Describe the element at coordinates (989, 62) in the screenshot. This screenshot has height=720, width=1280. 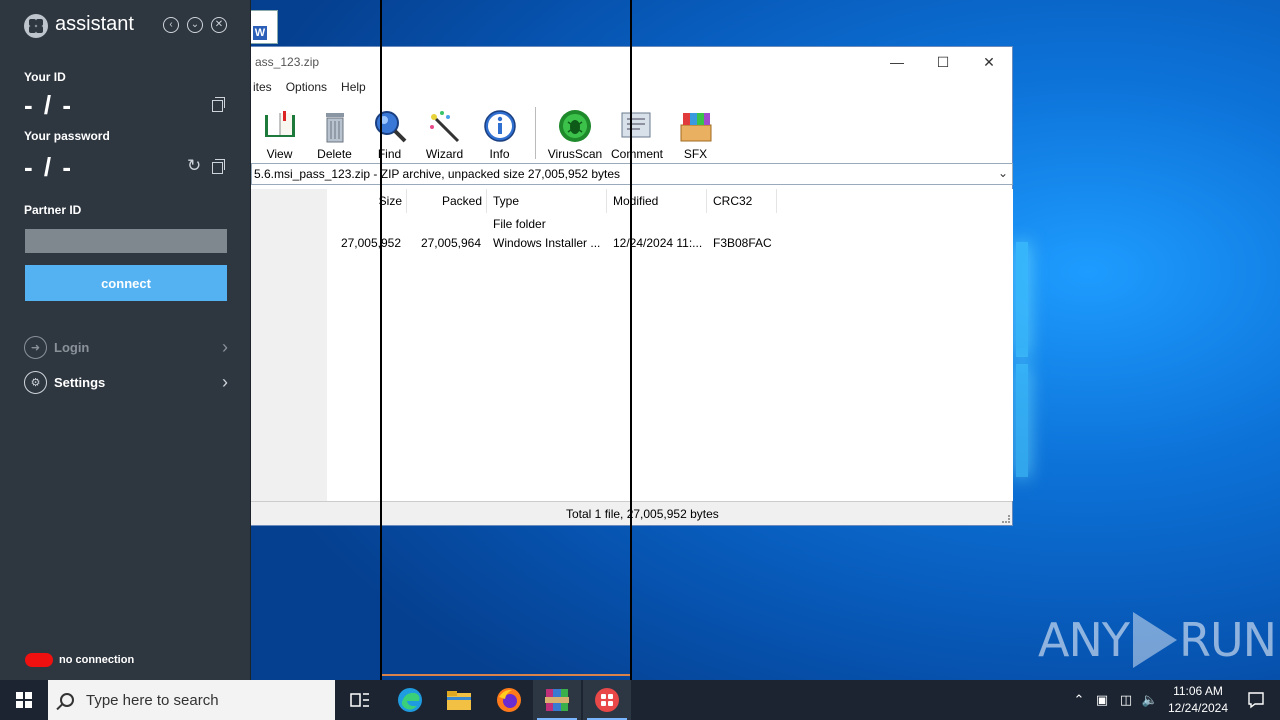
I see `close-button: ✕` at that location.